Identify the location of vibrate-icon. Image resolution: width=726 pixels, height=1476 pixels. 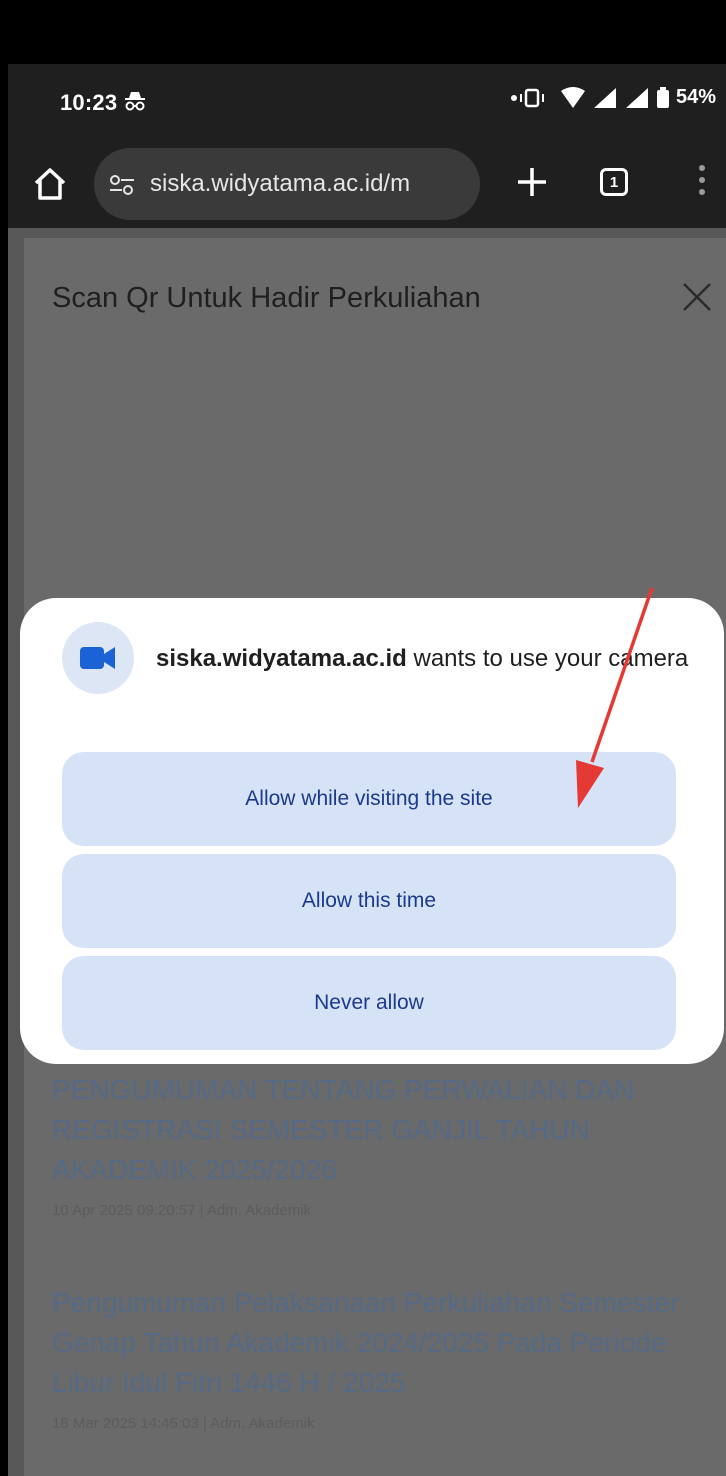
(527, 97).